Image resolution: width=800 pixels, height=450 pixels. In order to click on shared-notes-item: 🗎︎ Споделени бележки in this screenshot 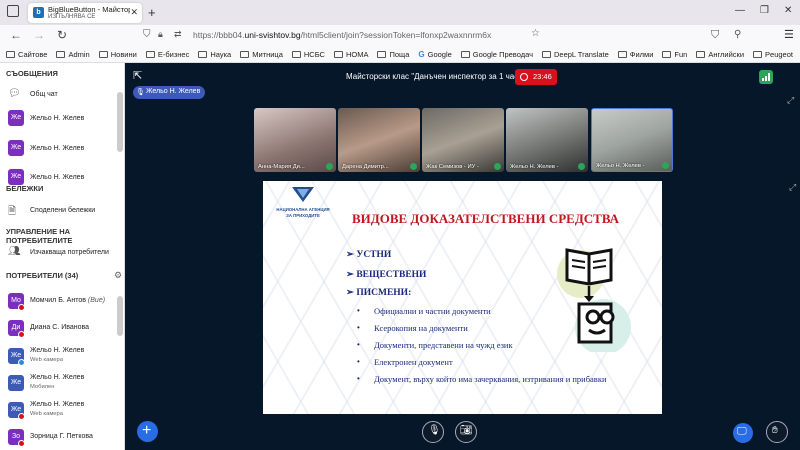, I will do `click(63, 211)`.